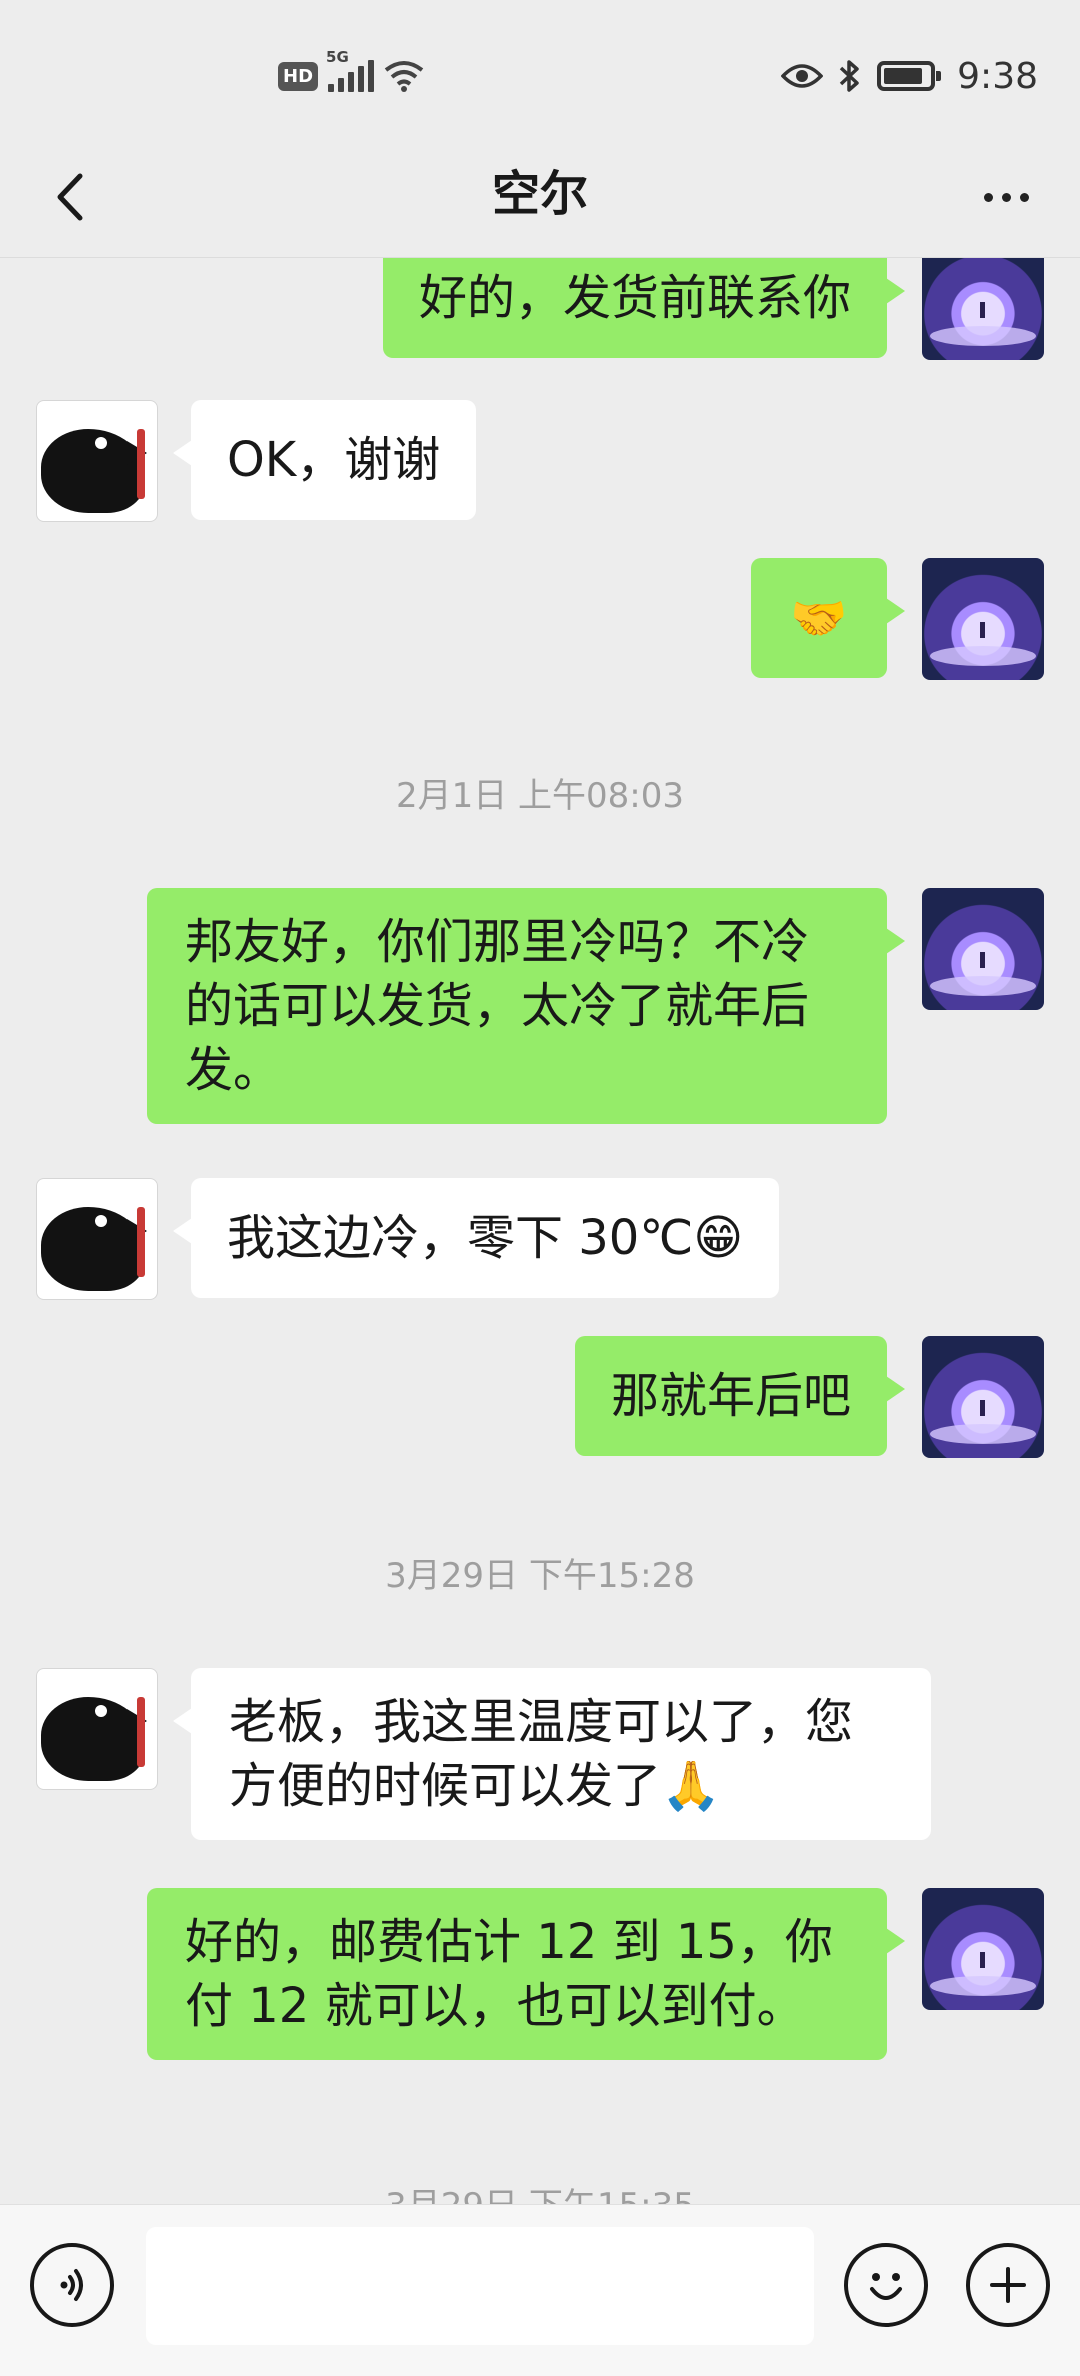  Describe the element at coordinates (540, 796) in the screenshot. I see `message-timestamp: 2月1日 上午08:03` at that location.